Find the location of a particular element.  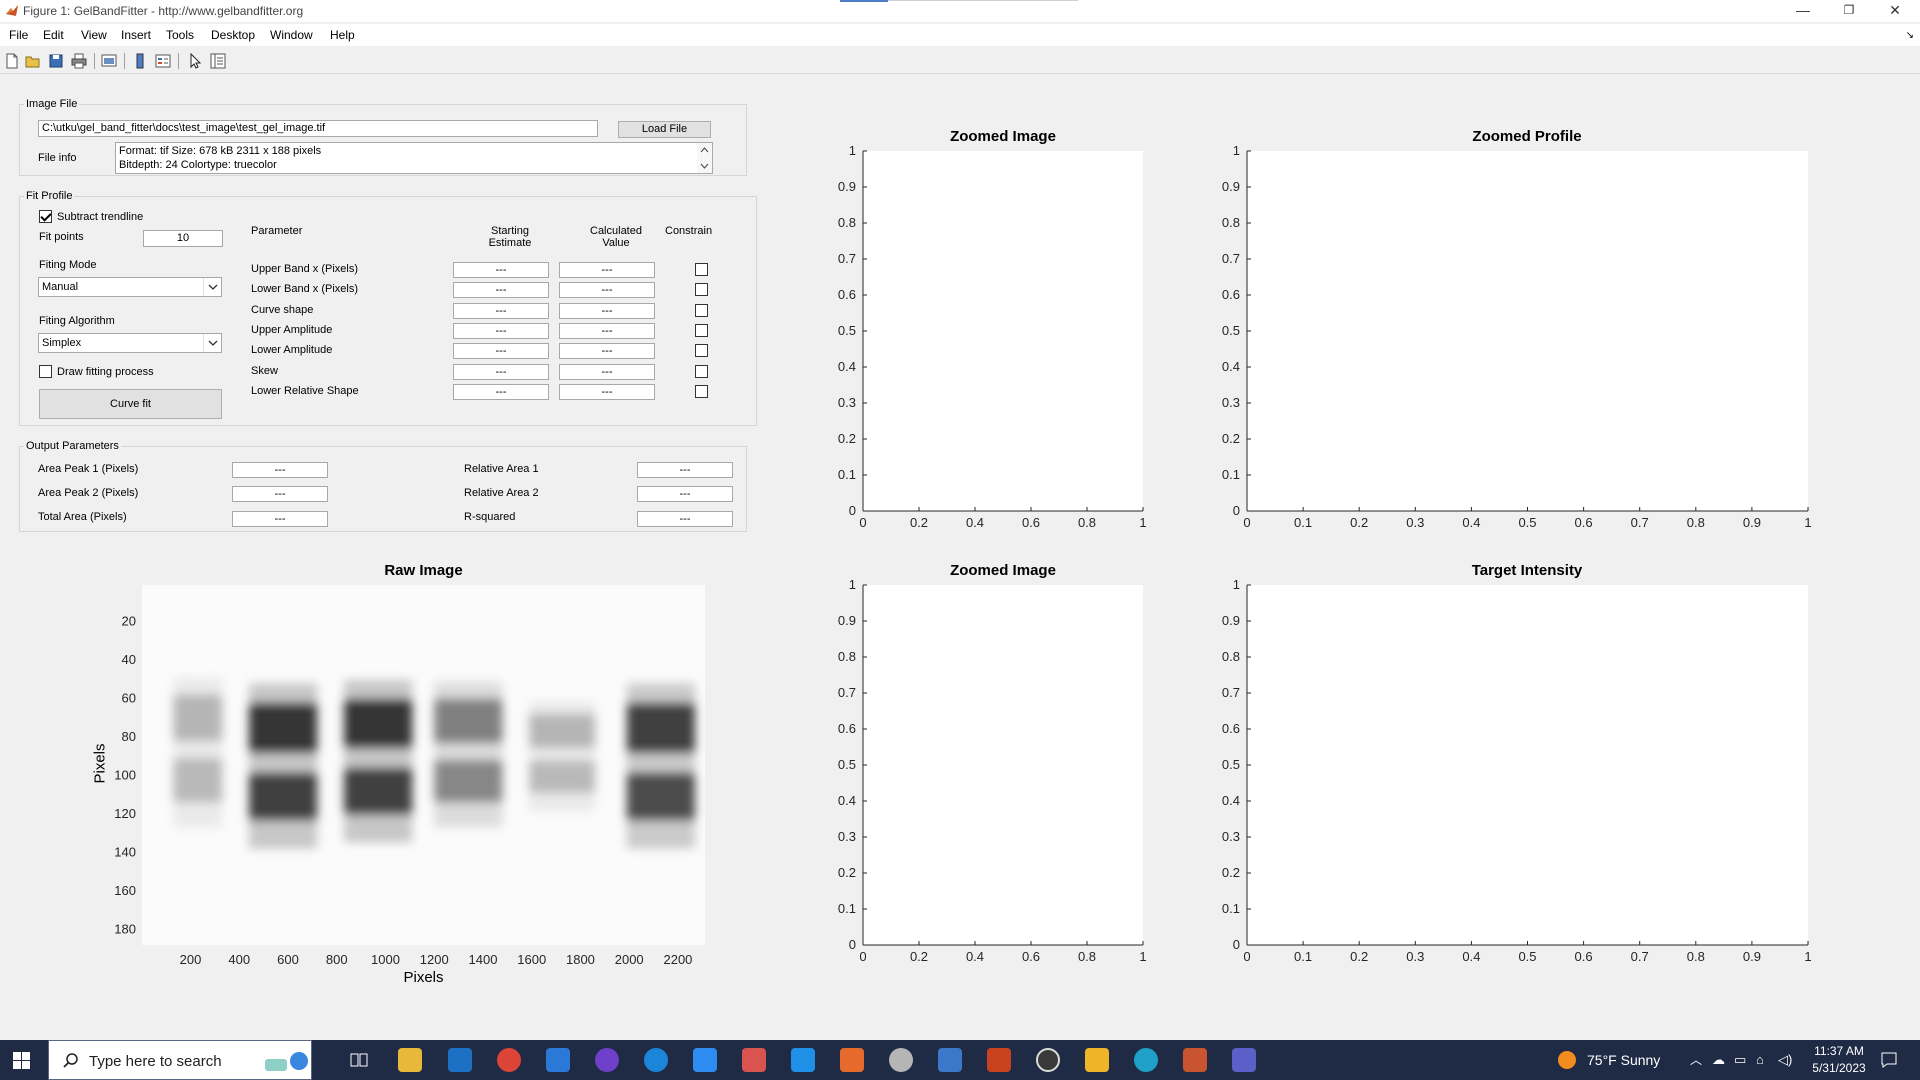

new-figure-icon is located at coordinates (12, 61).